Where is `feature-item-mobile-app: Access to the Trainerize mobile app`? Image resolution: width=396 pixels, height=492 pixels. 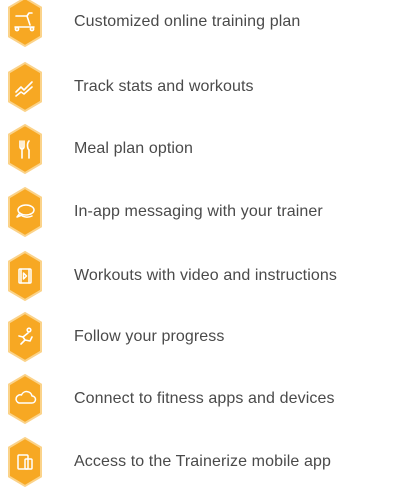
feature-item-mobile-app: Access to the Trainerize mobile app is located at coordinates (198, 462).